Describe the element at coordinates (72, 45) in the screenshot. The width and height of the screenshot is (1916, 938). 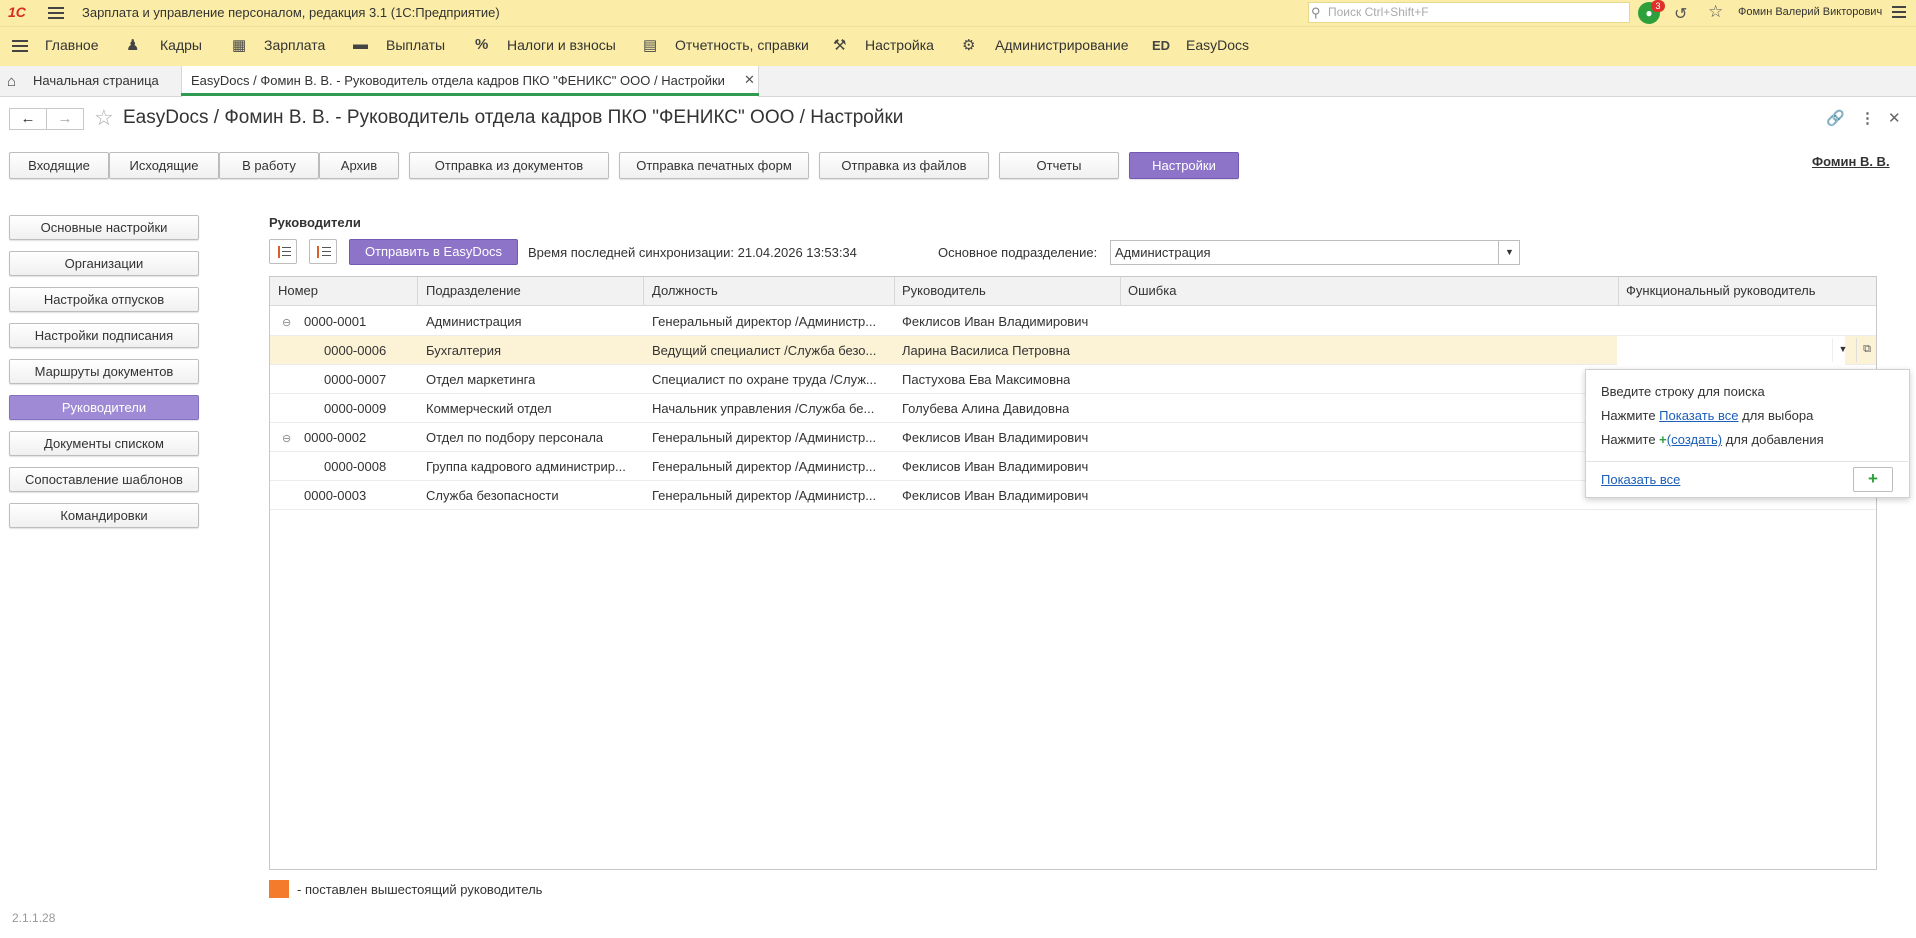
I see `menu-item-main: Главное` at that location.